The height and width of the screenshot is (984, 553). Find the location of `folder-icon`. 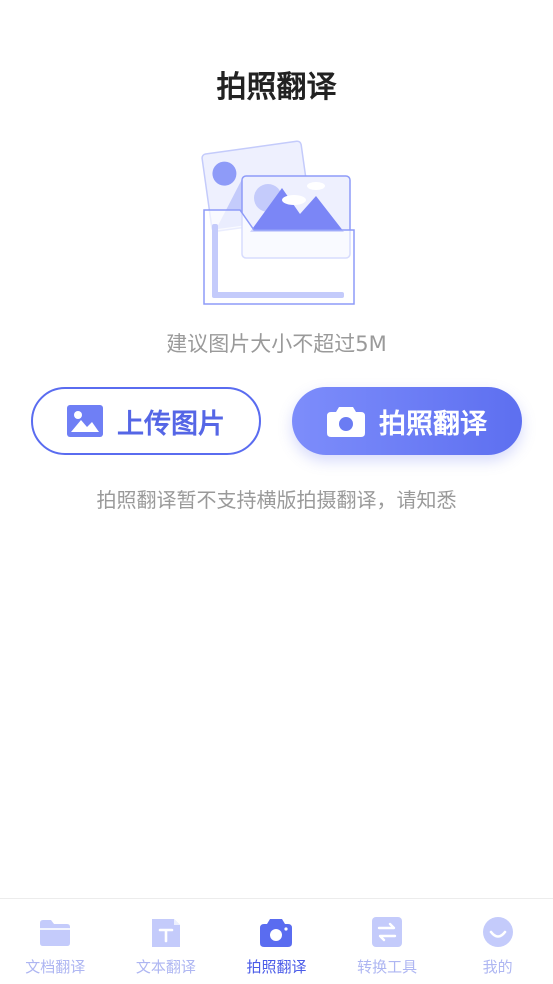

folder-icon is located at coordinates (55, 933).